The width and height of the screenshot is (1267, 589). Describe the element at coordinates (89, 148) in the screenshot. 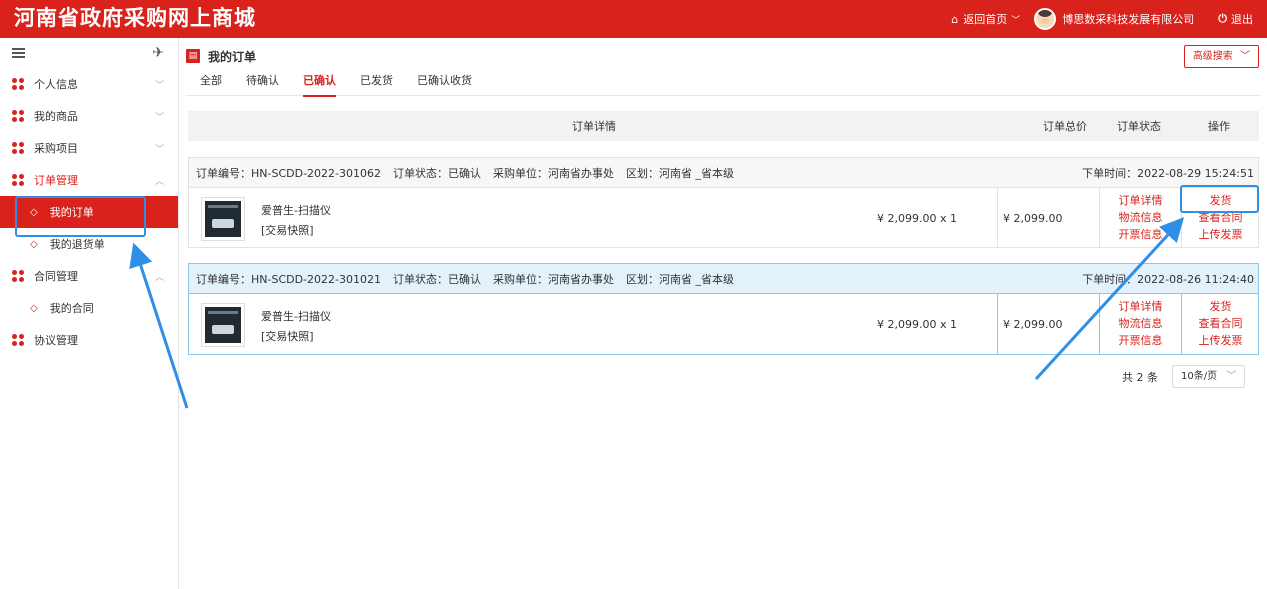

I see `sidebar-group-projects: 采购项目 ﹀` at that location.